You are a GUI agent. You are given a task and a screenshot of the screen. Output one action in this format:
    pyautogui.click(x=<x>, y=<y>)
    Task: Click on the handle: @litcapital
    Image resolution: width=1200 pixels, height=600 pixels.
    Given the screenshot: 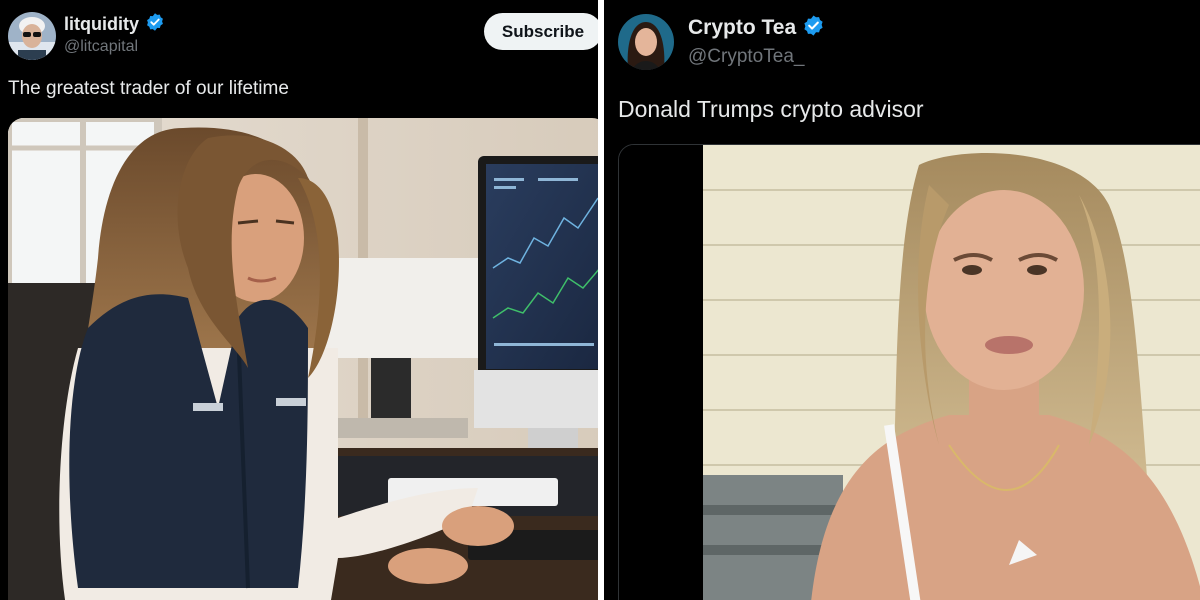 What is the action you would take?
    pyautogui.click(x=101, y=47)
    